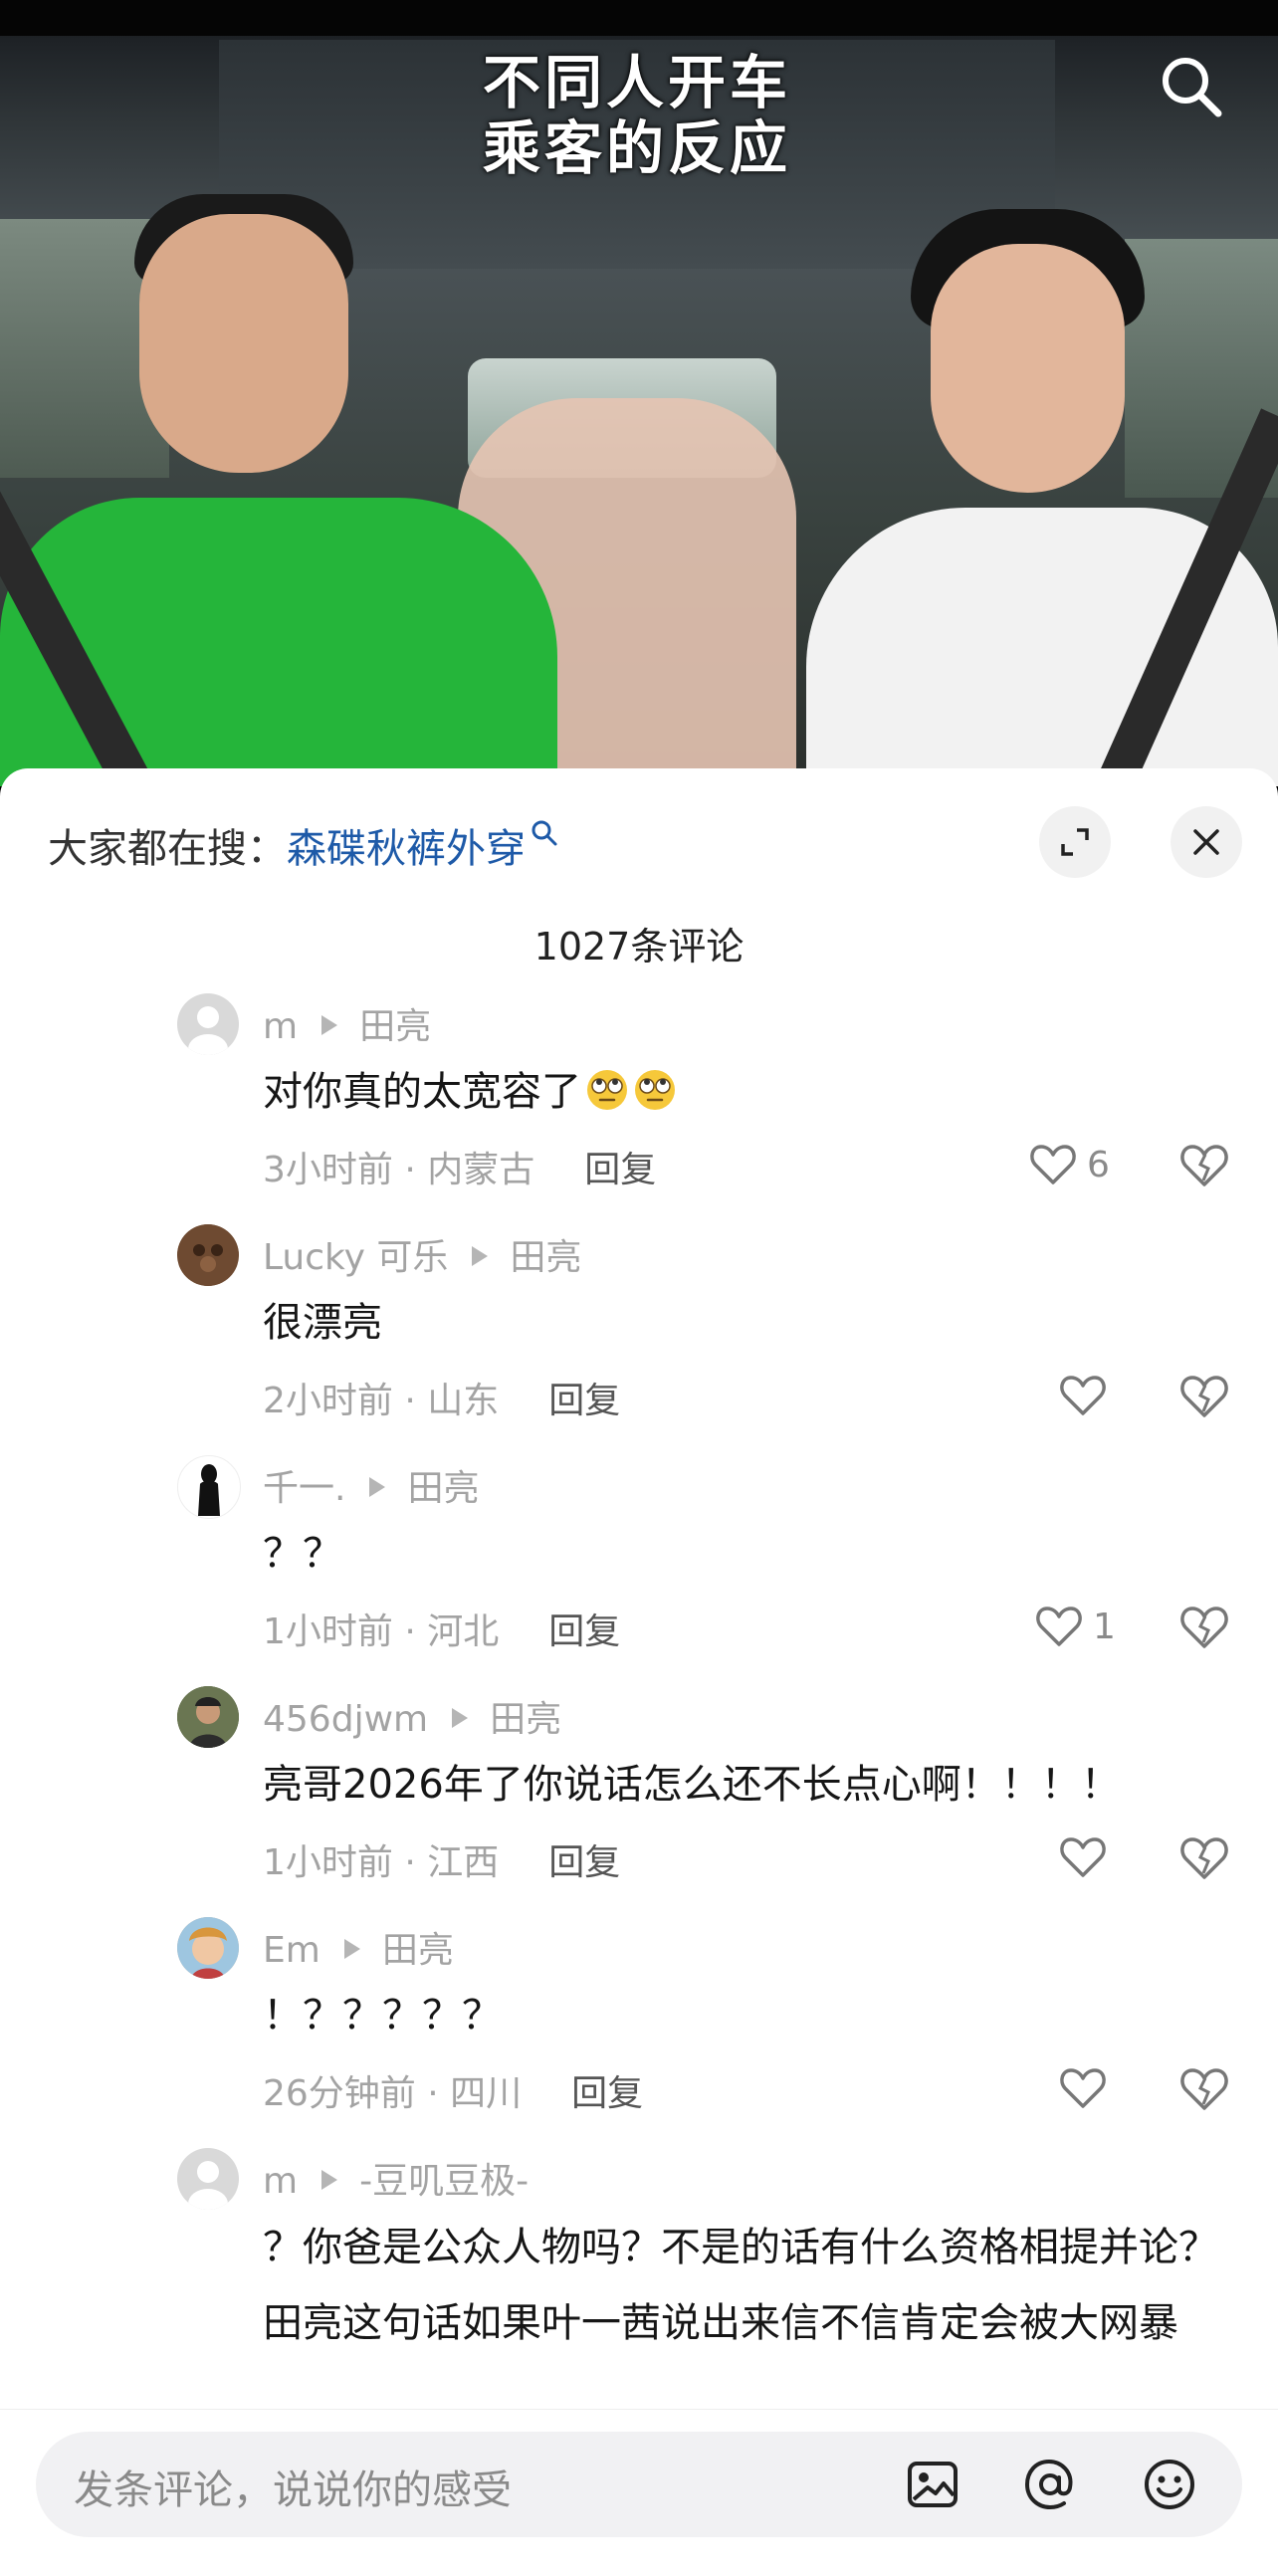 This screenshot has width=1278, height=2576. I want to click on comment-meta: 26分钟前 · 四川 回复, so click(453, 2090).